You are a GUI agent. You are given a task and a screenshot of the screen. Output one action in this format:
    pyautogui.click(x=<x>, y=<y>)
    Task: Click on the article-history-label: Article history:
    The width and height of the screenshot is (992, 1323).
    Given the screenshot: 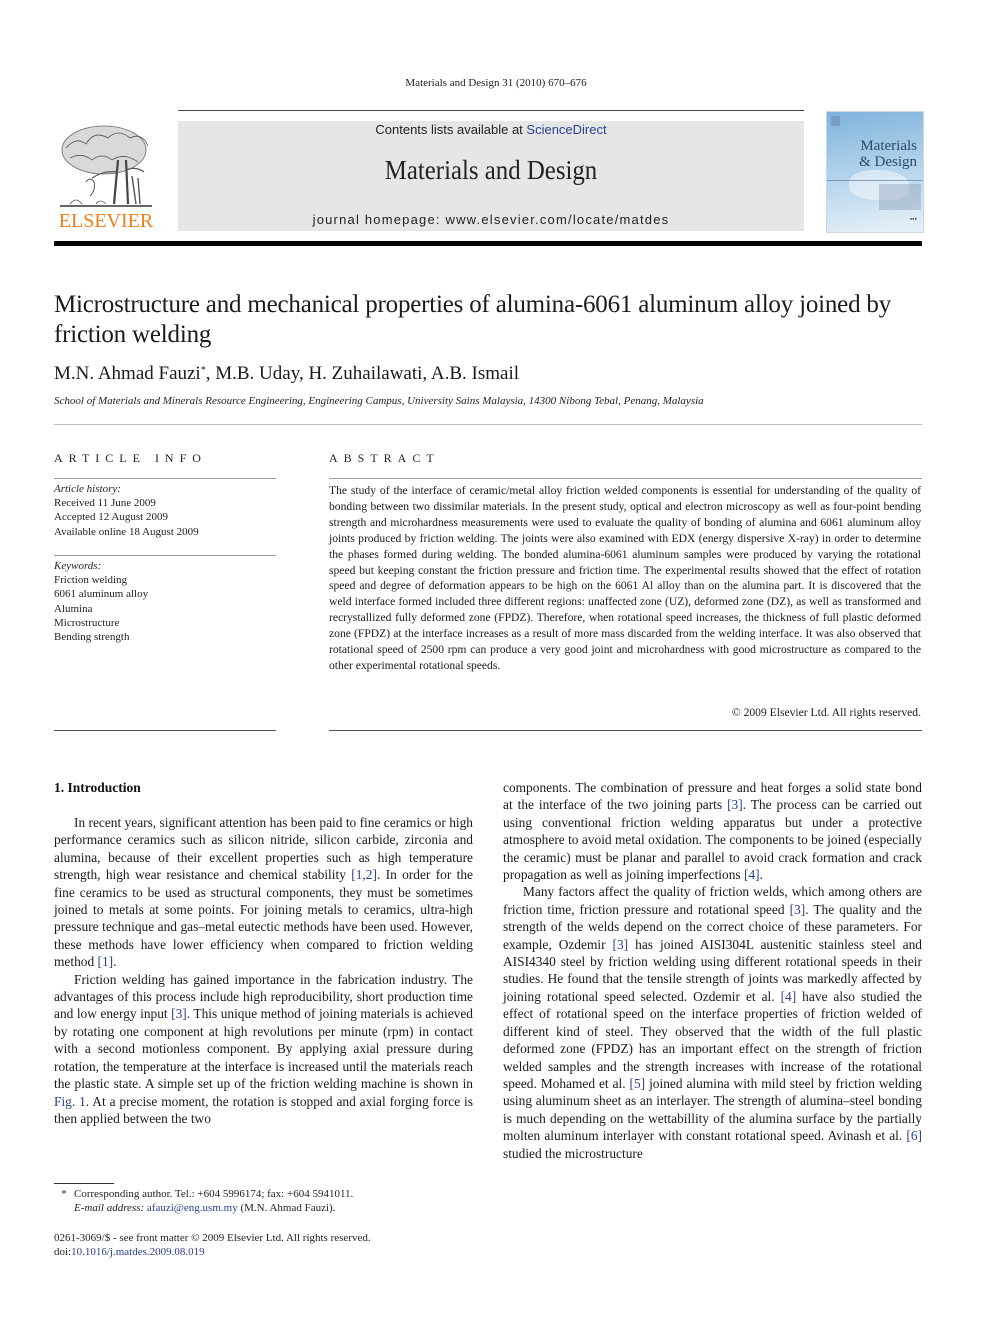 What is the action you would take?
    pyautogui.click(x=87, y=489)
    